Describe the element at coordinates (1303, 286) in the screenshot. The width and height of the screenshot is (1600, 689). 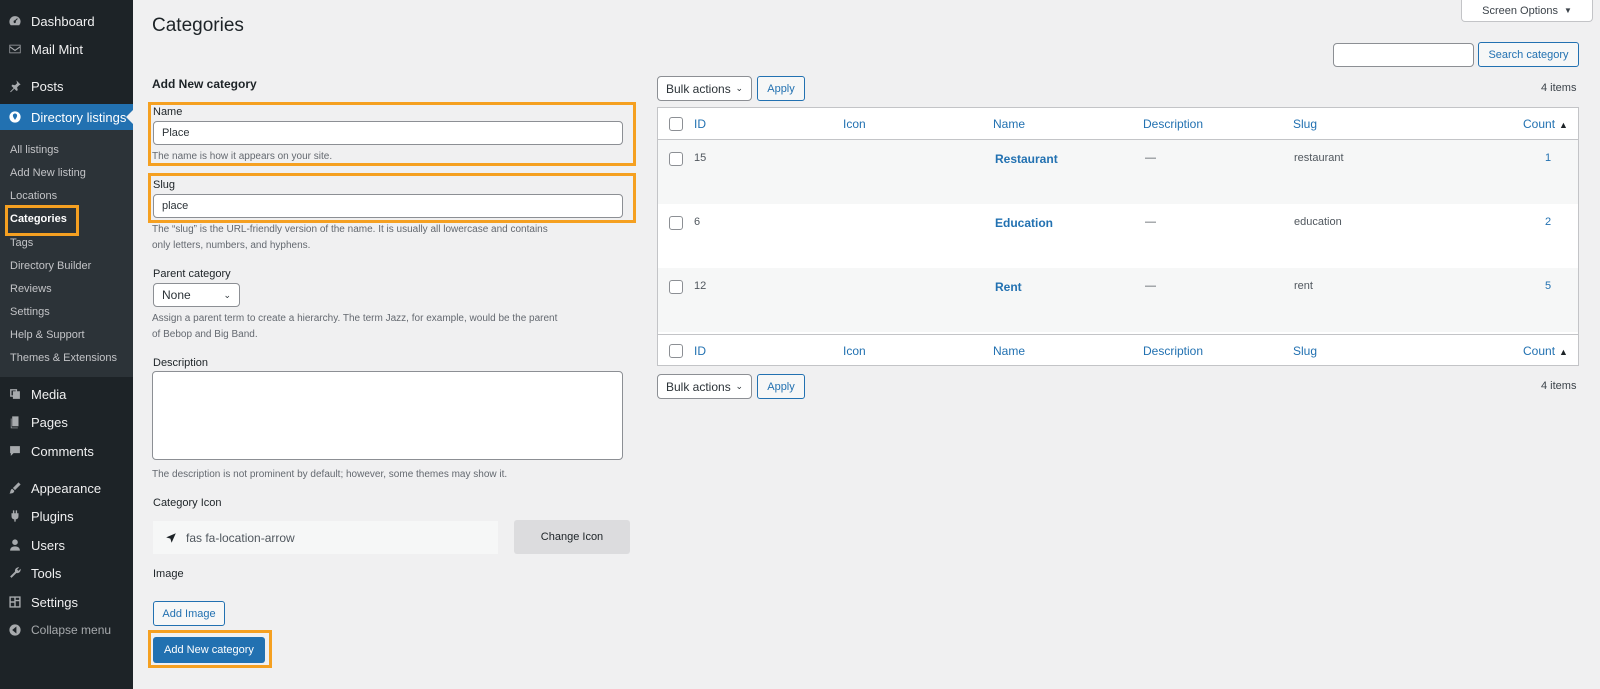
I see `row-slug: rent` at that location.